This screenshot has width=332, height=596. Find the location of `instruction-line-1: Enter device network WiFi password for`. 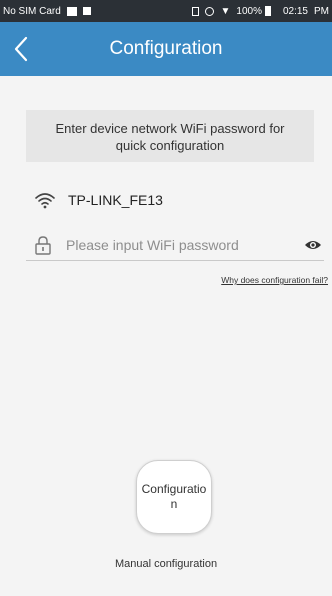

instruction-line-1: Enter device network WiFi password for is located at coordinates (170, 128).